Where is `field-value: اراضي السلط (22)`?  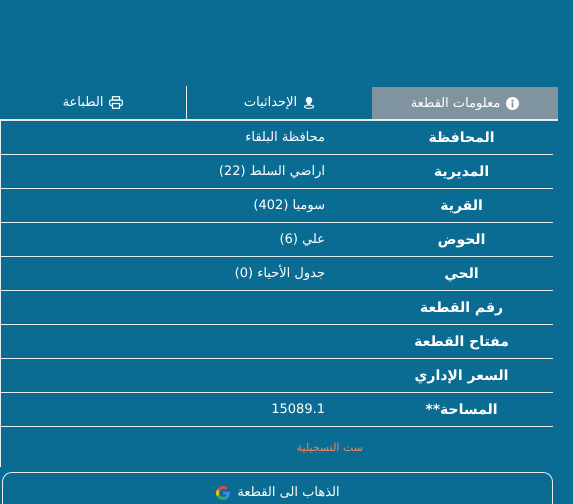 field-value: اراضي السلط (22) is located at coordinates (271, 171).